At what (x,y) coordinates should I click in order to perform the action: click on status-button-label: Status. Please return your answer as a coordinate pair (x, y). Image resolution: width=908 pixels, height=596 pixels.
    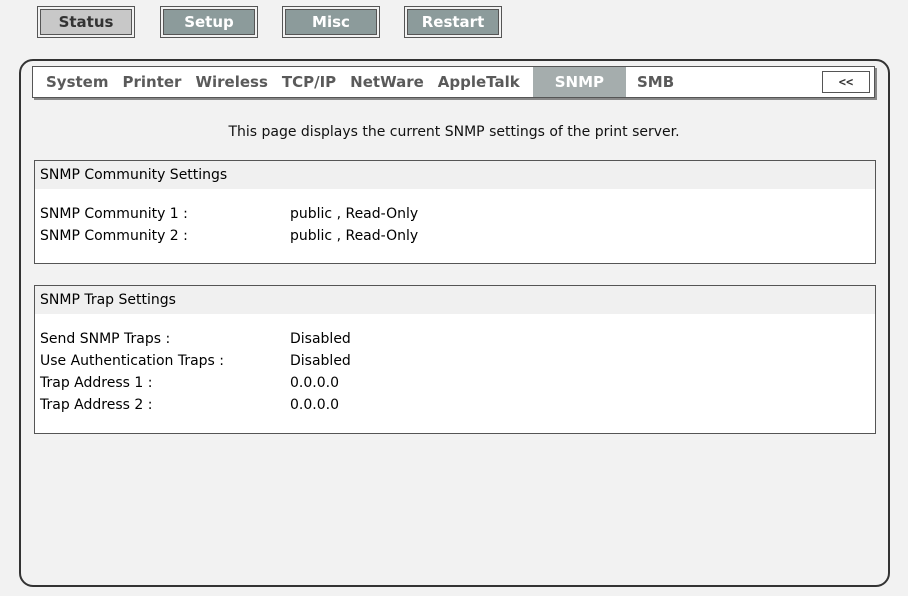
    Looking at the image, I should click on (86, 22).